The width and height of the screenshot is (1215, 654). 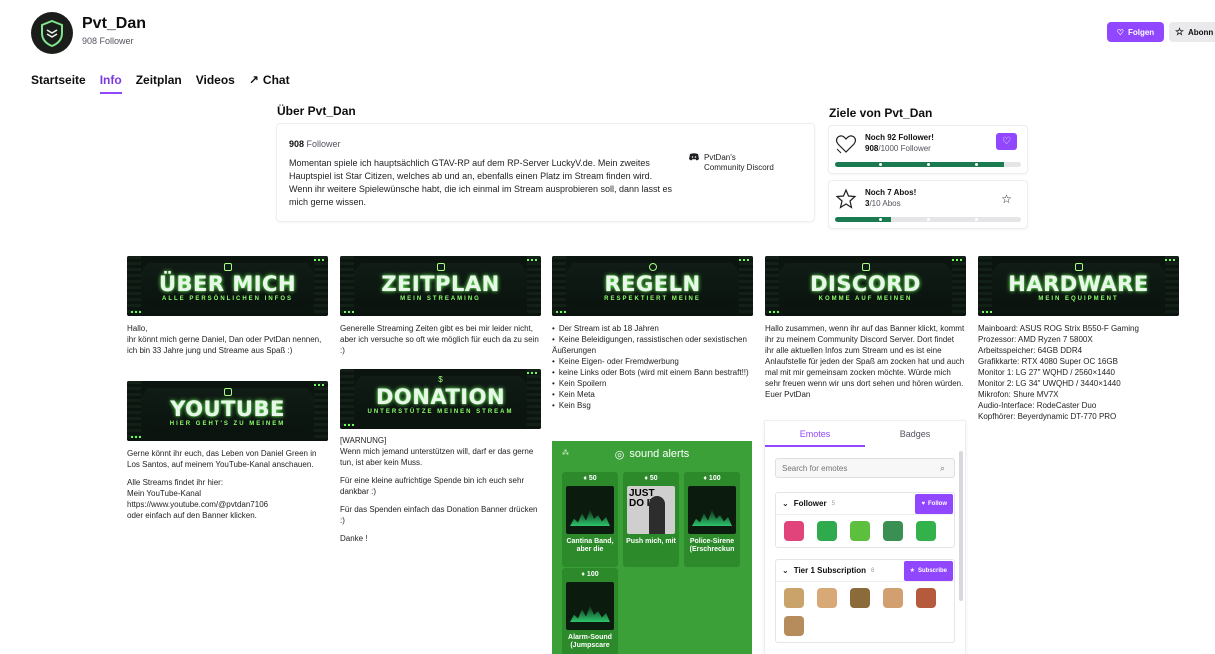 What do you see at coordinates (1135, 32) in the screenshot?
I see `follow-button: ♡ Folgen` at bounding box center [1135, 32].